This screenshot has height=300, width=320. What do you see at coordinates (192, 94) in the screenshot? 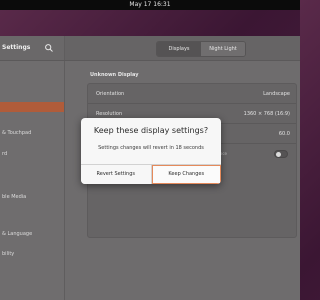
I see `orientation-row: Orientation Landscape` at bounding box center [192, 94].